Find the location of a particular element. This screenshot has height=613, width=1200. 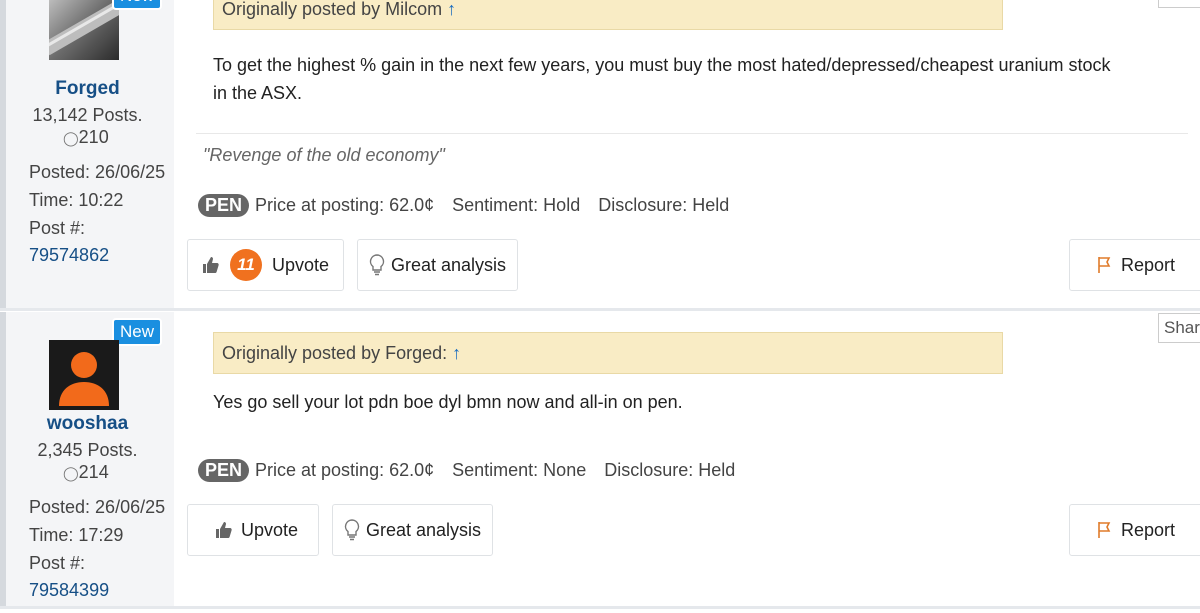

post-count: 2,345 Posts. is located at coordinates (87, 450).